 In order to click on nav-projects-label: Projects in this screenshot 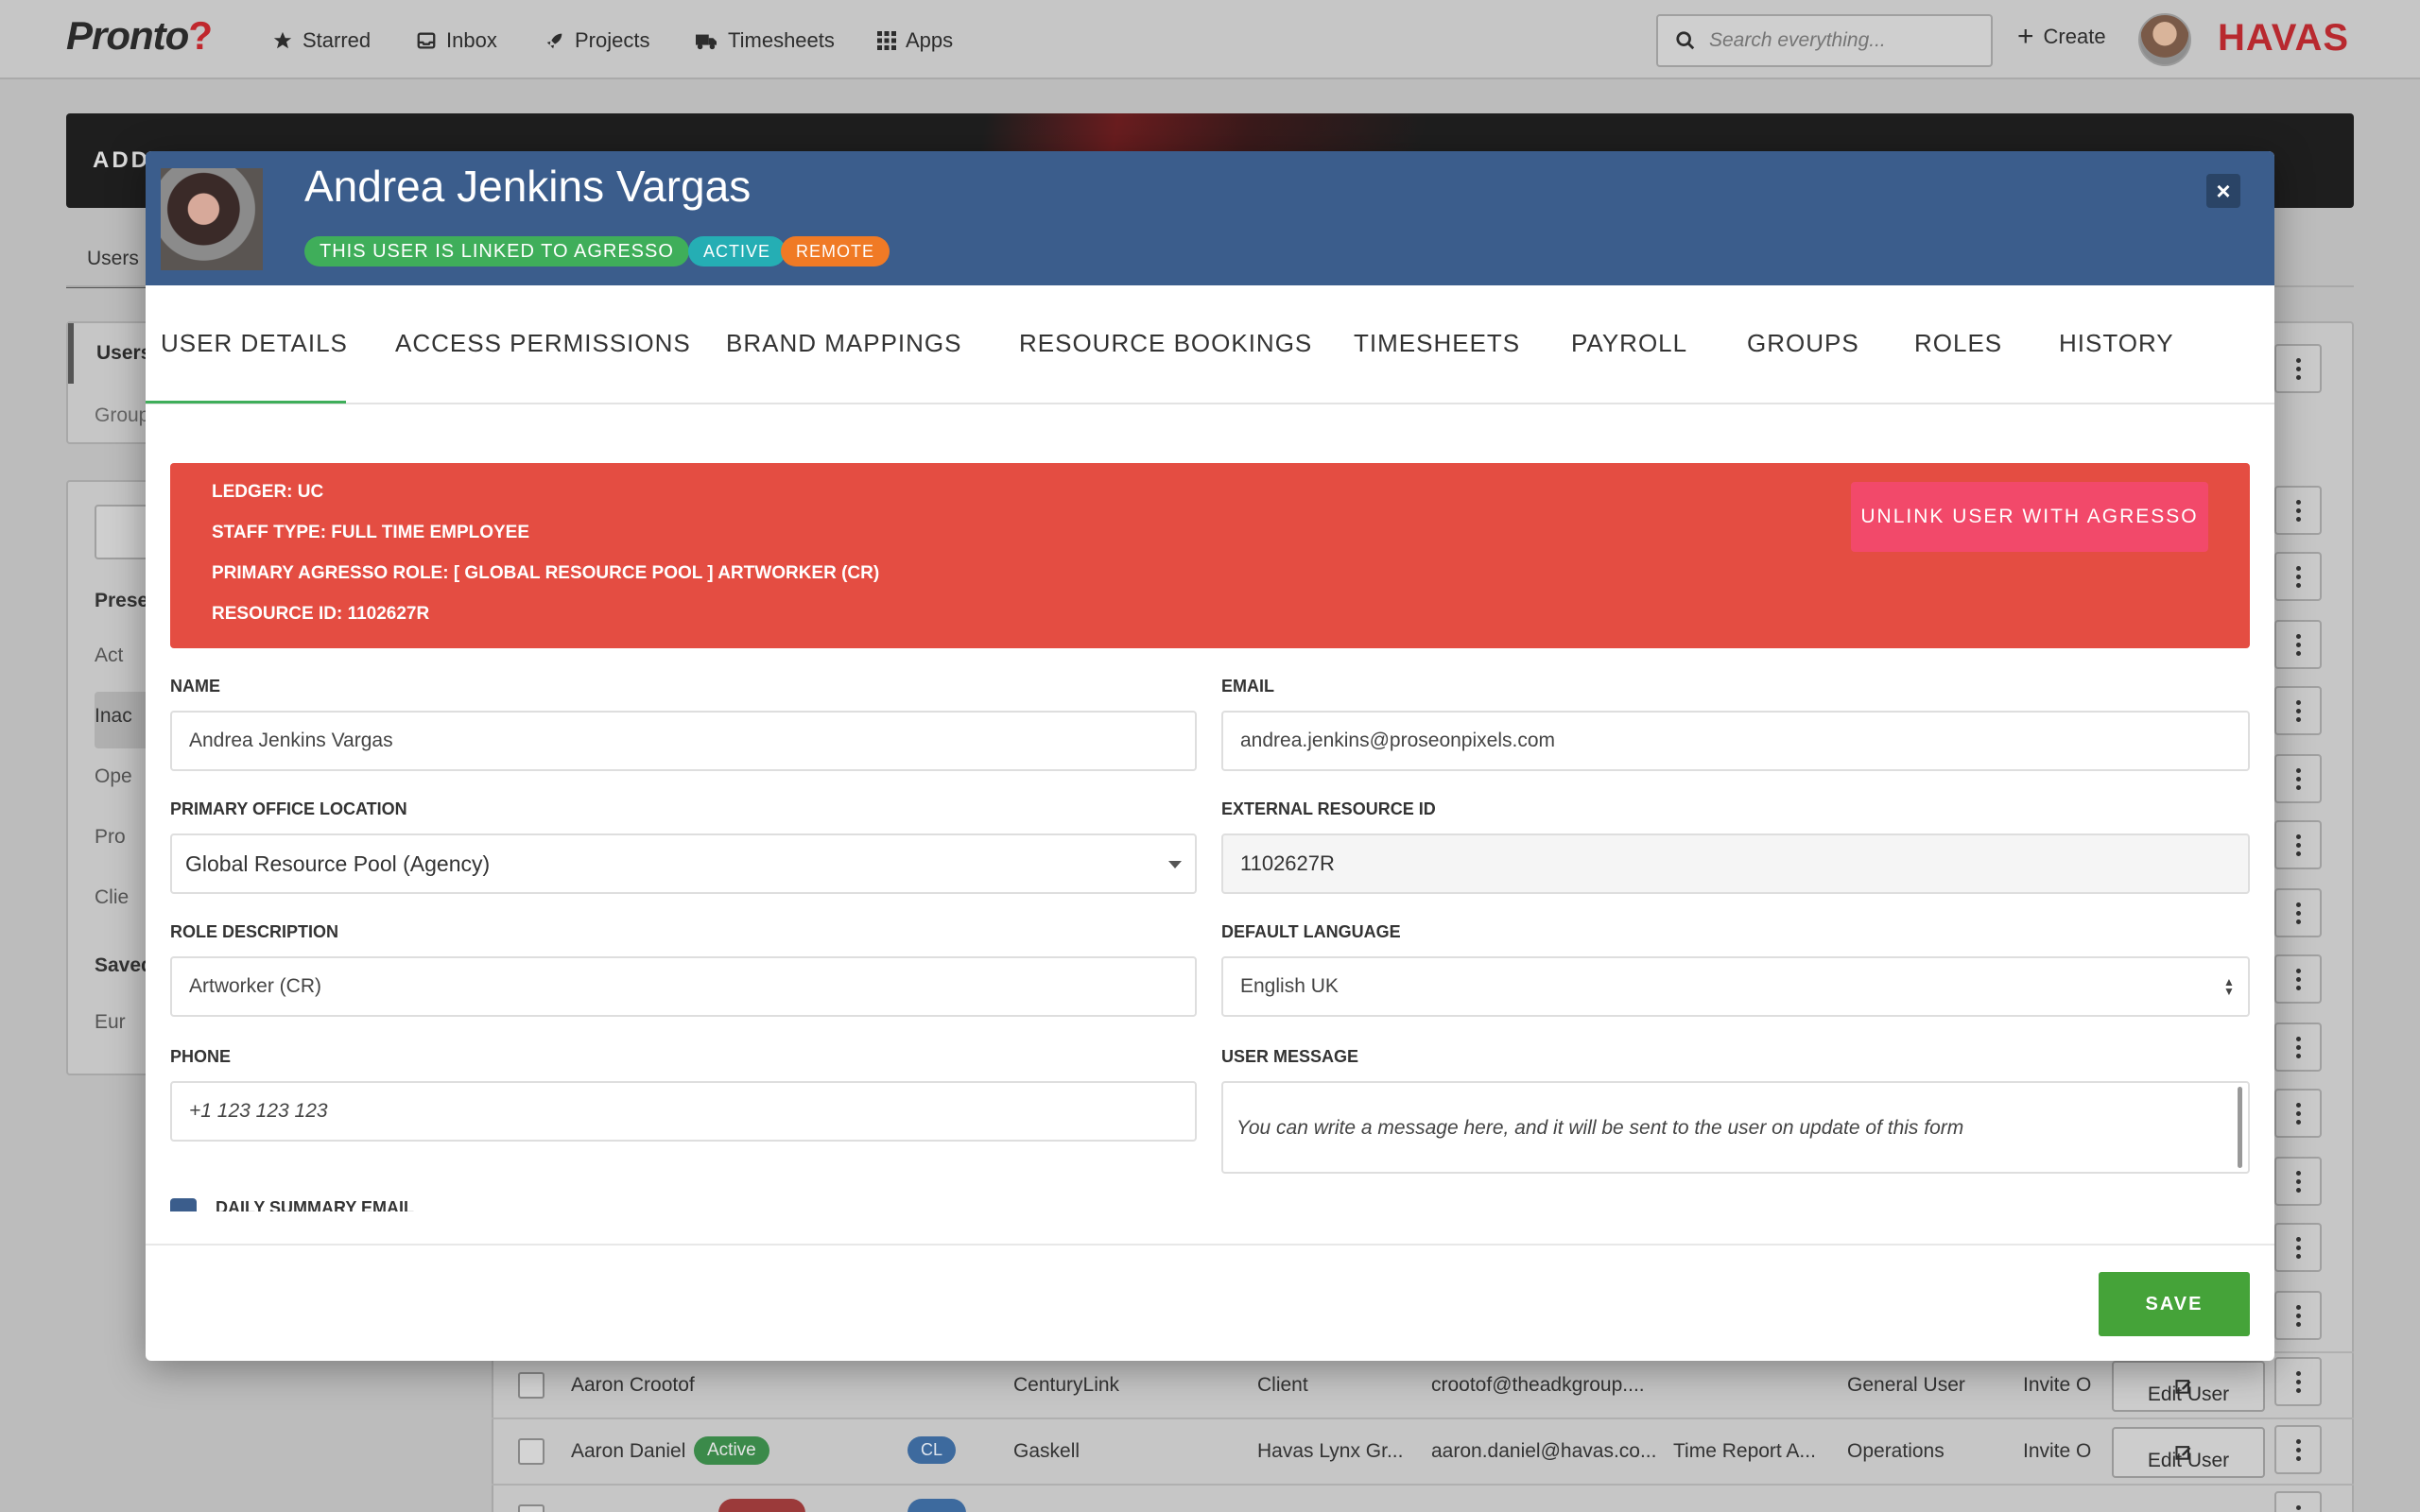, I will do `click(612, 40)`.